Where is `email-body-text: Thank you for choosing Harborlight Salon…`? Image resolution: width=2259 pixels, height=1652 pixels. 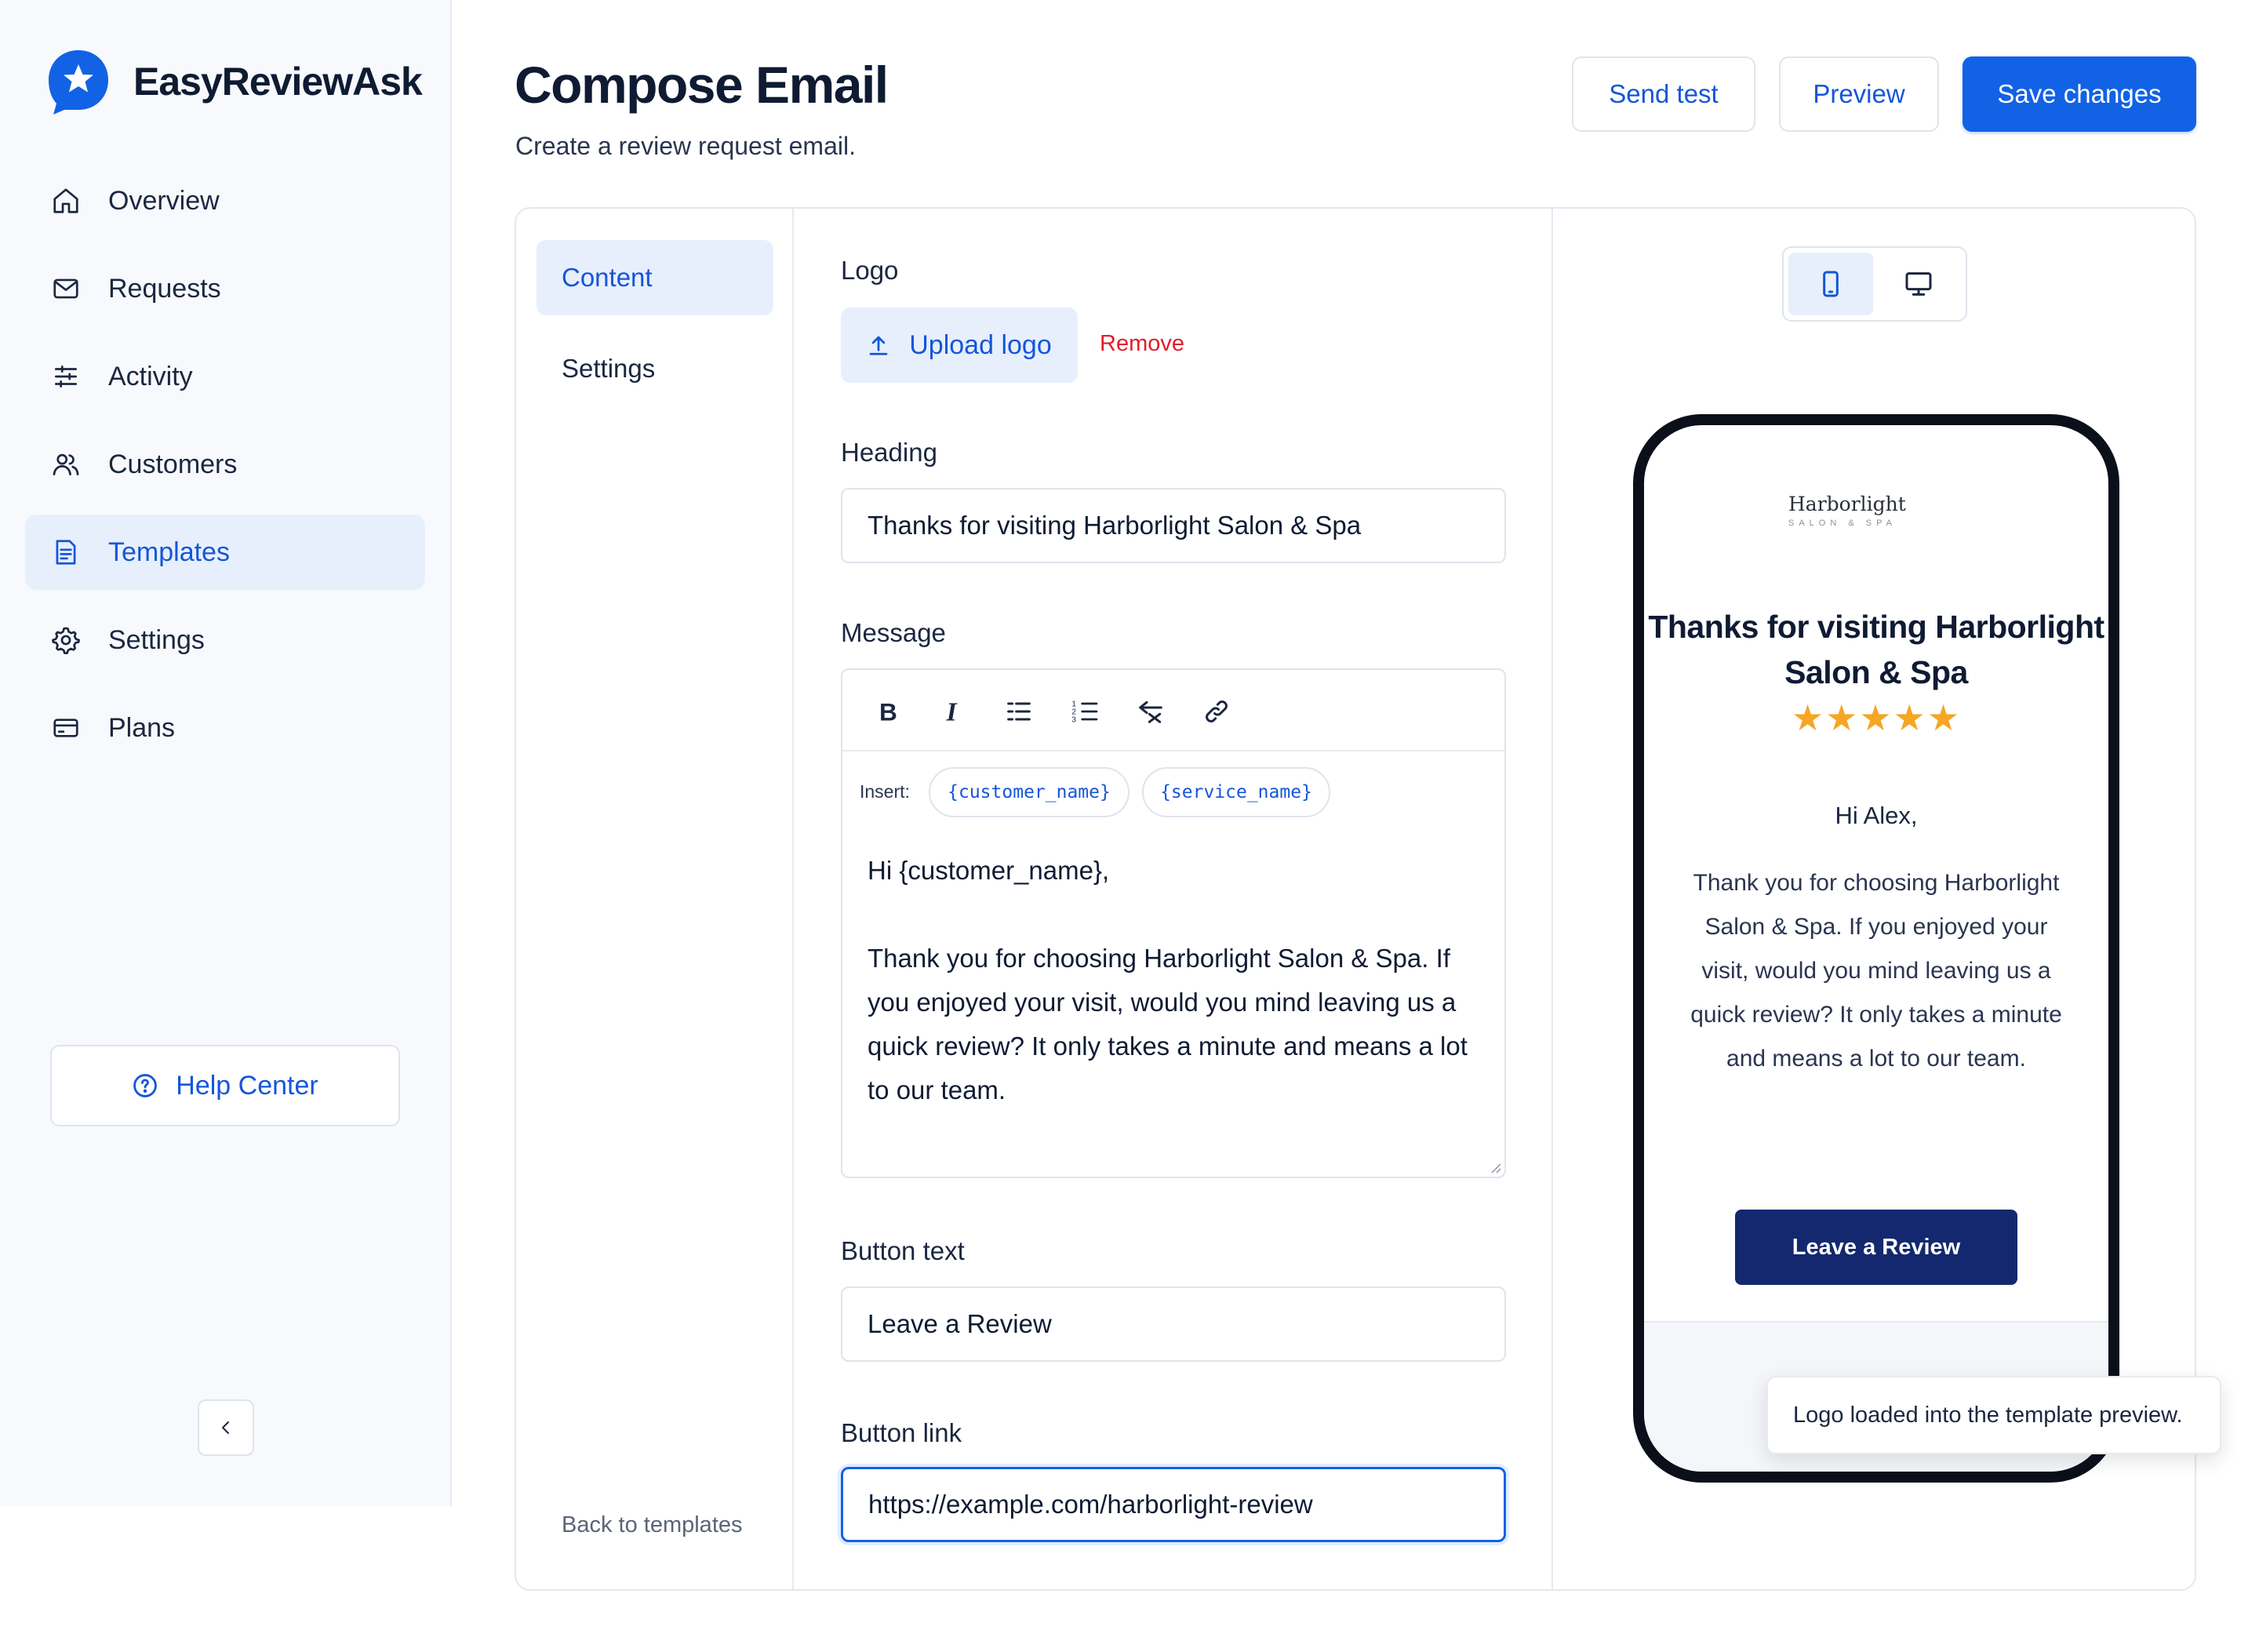 email-body-text: Thank you for choosing Harborlight Salon… is located at coordinates (1876, 971).